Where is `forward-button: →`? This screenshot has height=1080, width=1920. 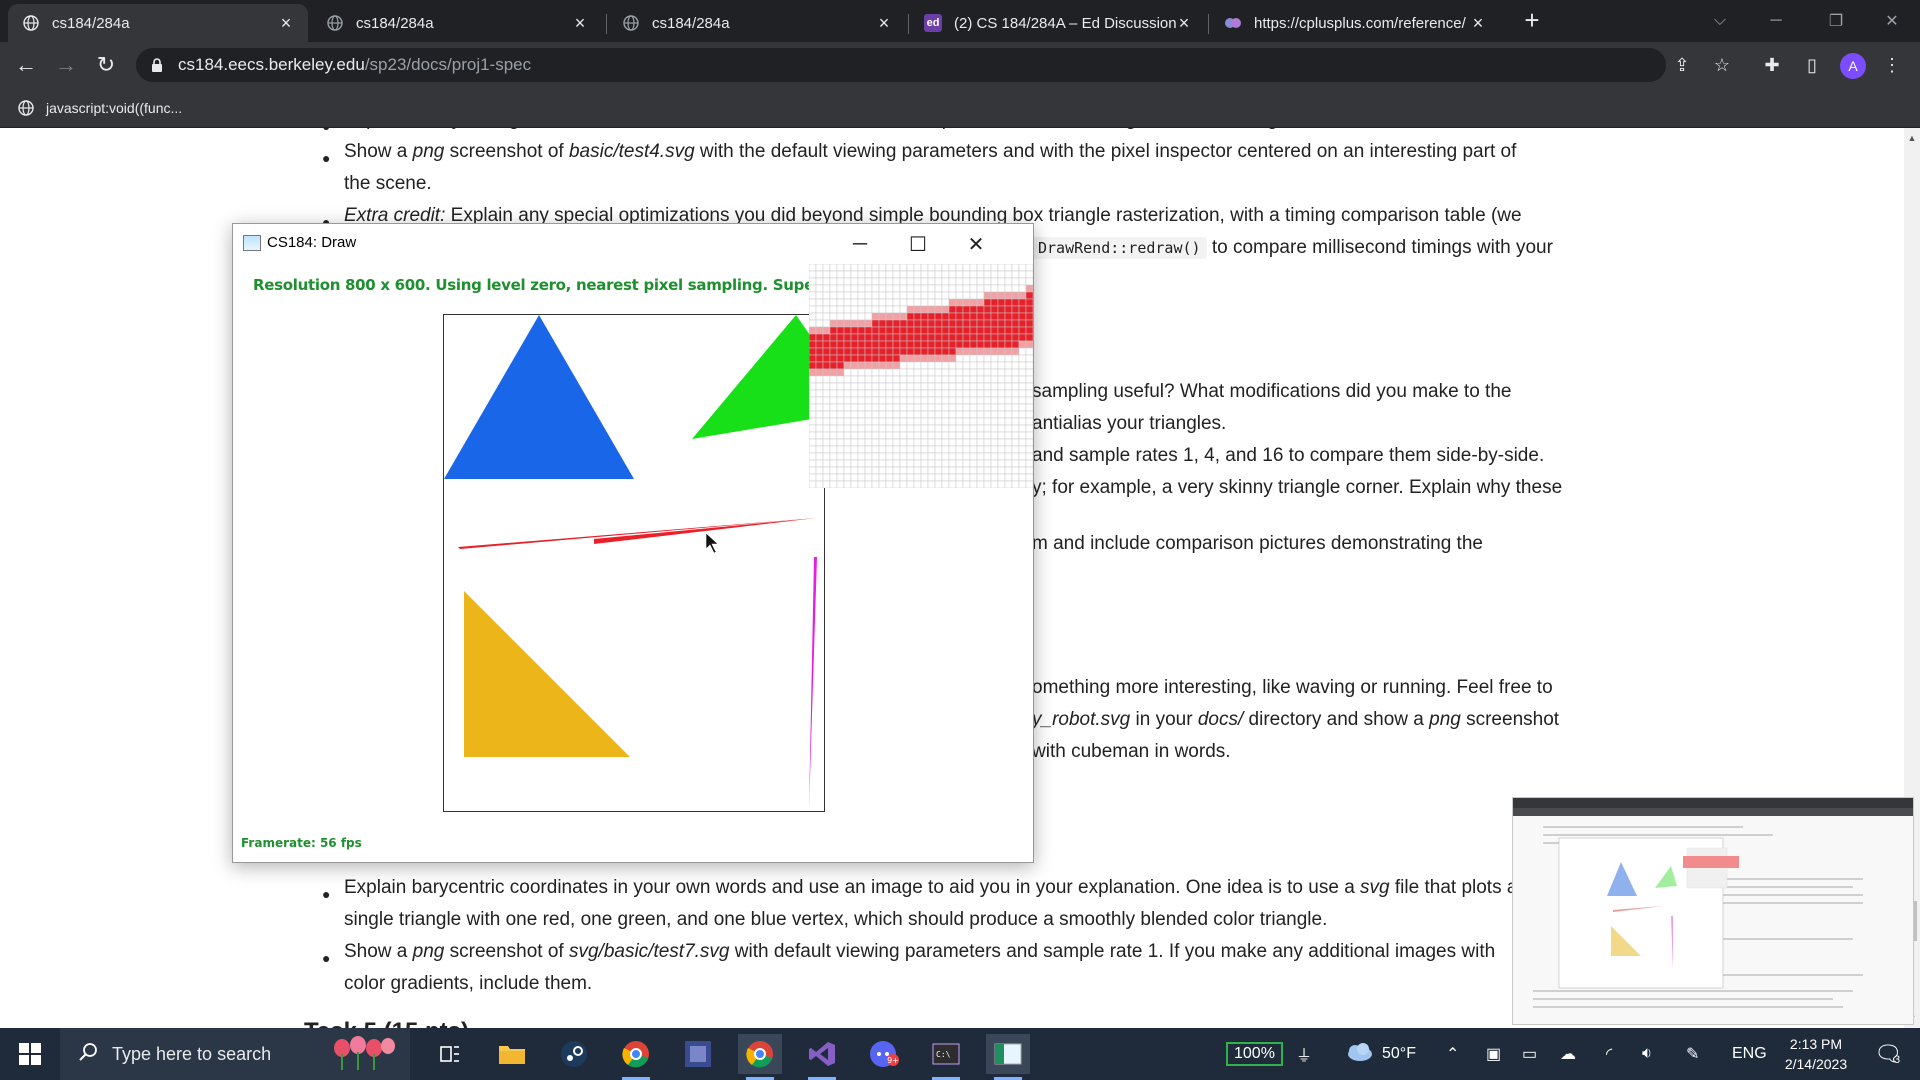 forward-button: → is located at coordinates (66, 65).